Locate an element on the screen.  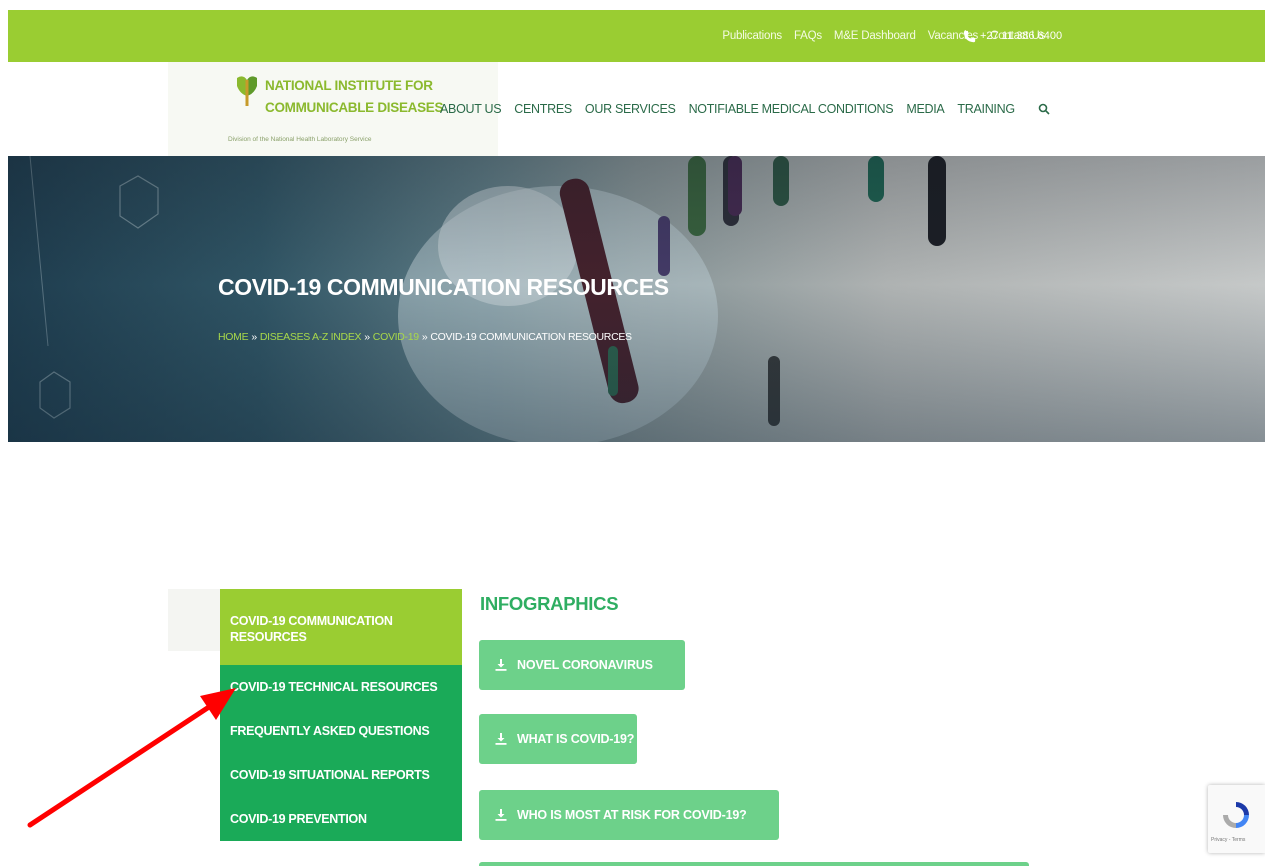
download-button-partial is located at coordinates (754, 864).